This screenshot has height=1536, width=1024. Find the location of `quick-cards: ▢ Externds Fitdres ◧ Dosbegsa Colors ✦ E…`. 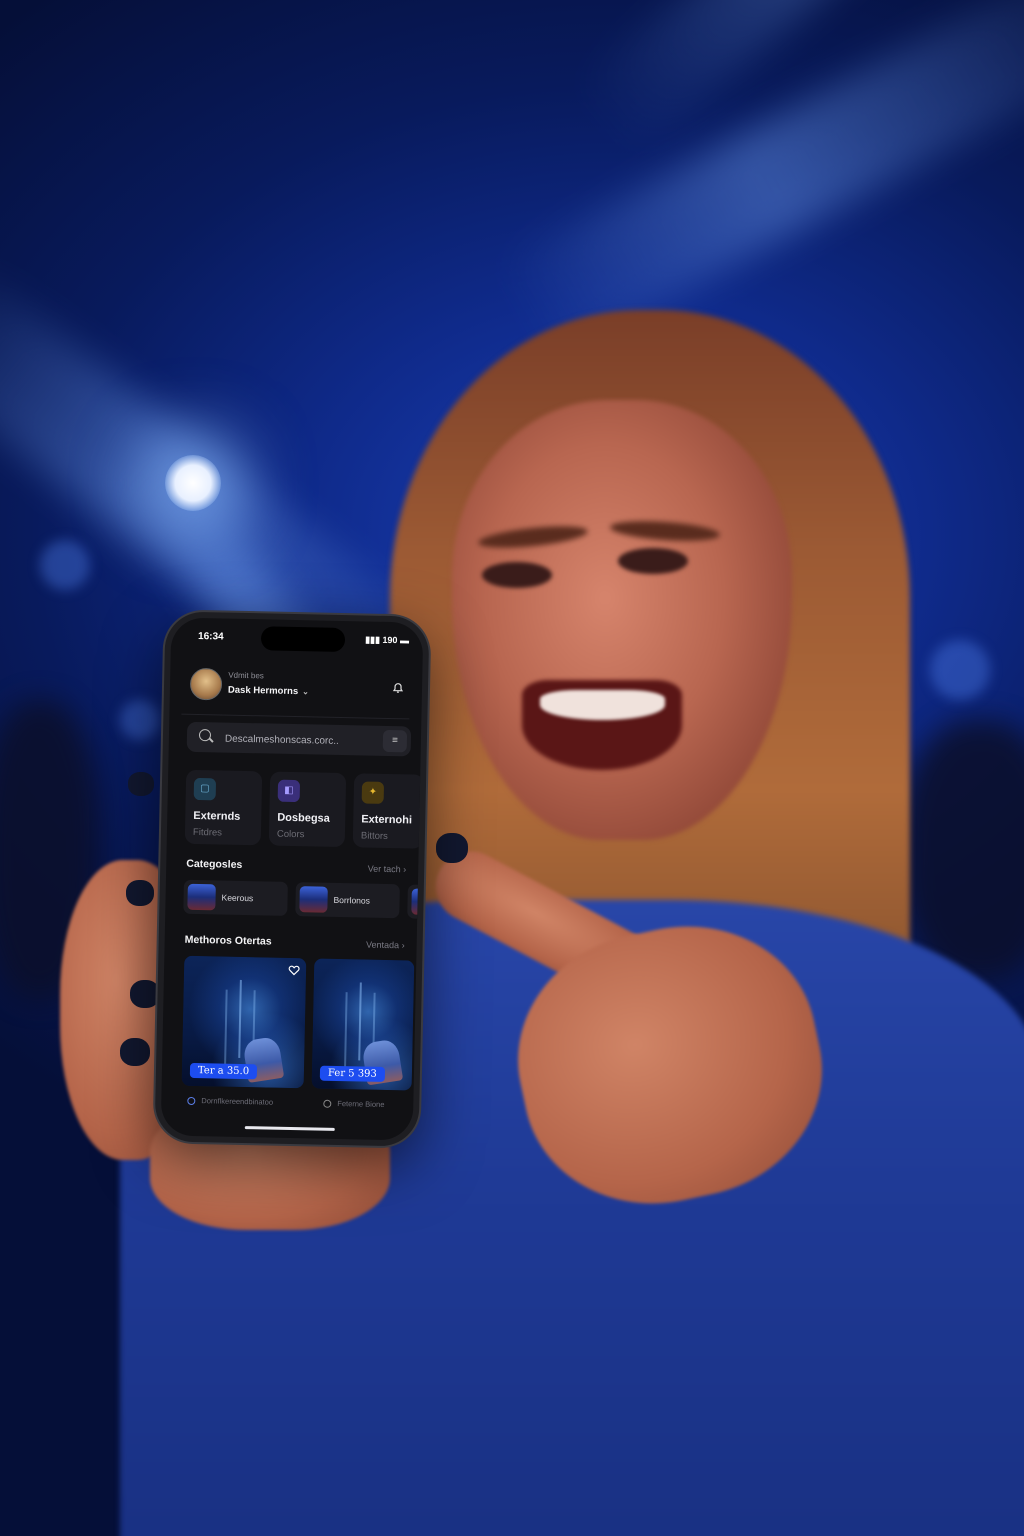

quick-cards: ▢ Externds Fitdres ◧ Dosbegsa Colors ✦ E… is located at coordinates (304, 810).